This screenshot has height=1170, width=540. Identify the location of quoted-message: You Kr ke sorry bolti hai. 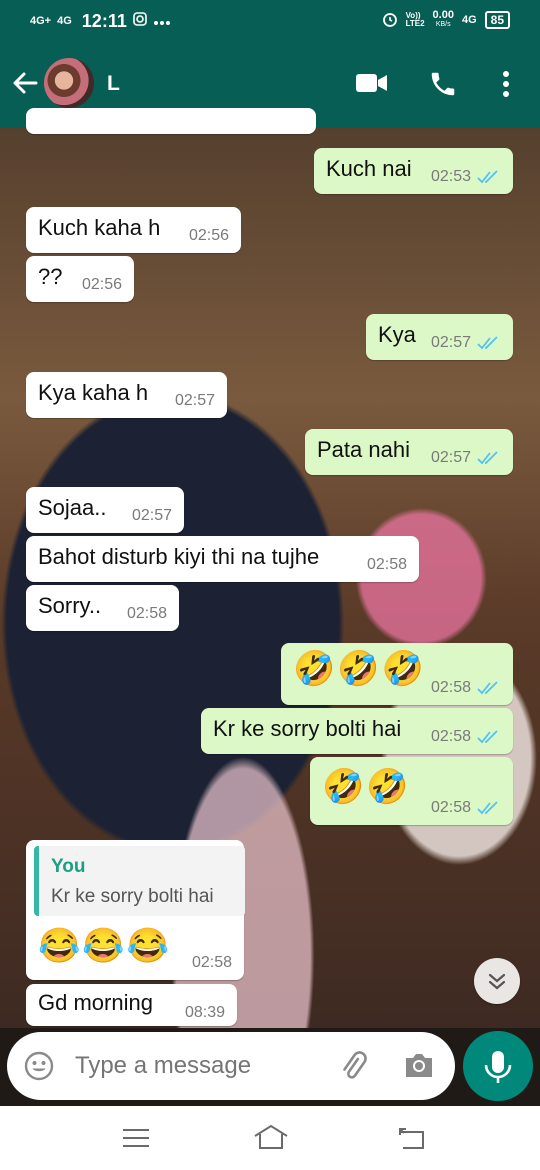
(139, 881).